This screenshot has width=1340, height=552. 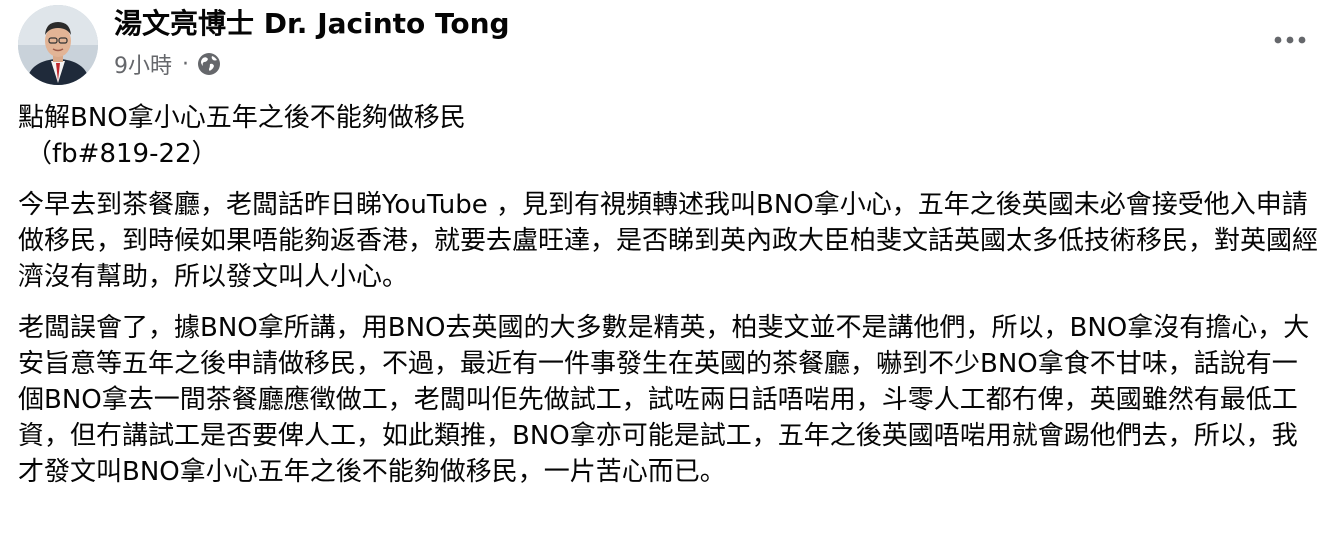 I want to click on post-title: 點解BNO拿小心五年之後不能夠做移民, so click(x=242, y=118).